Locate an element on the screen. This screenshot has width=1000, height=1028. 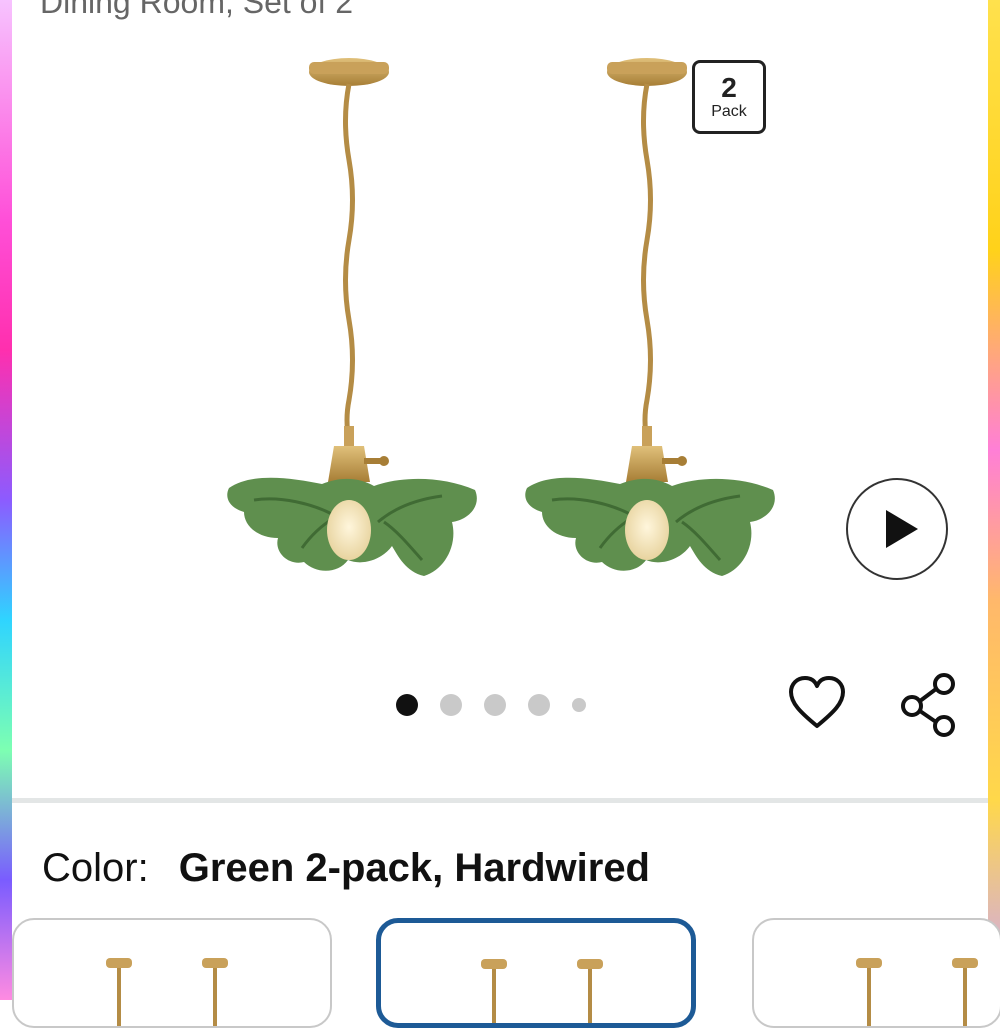
section-divider is located at coordinates (500, 800).